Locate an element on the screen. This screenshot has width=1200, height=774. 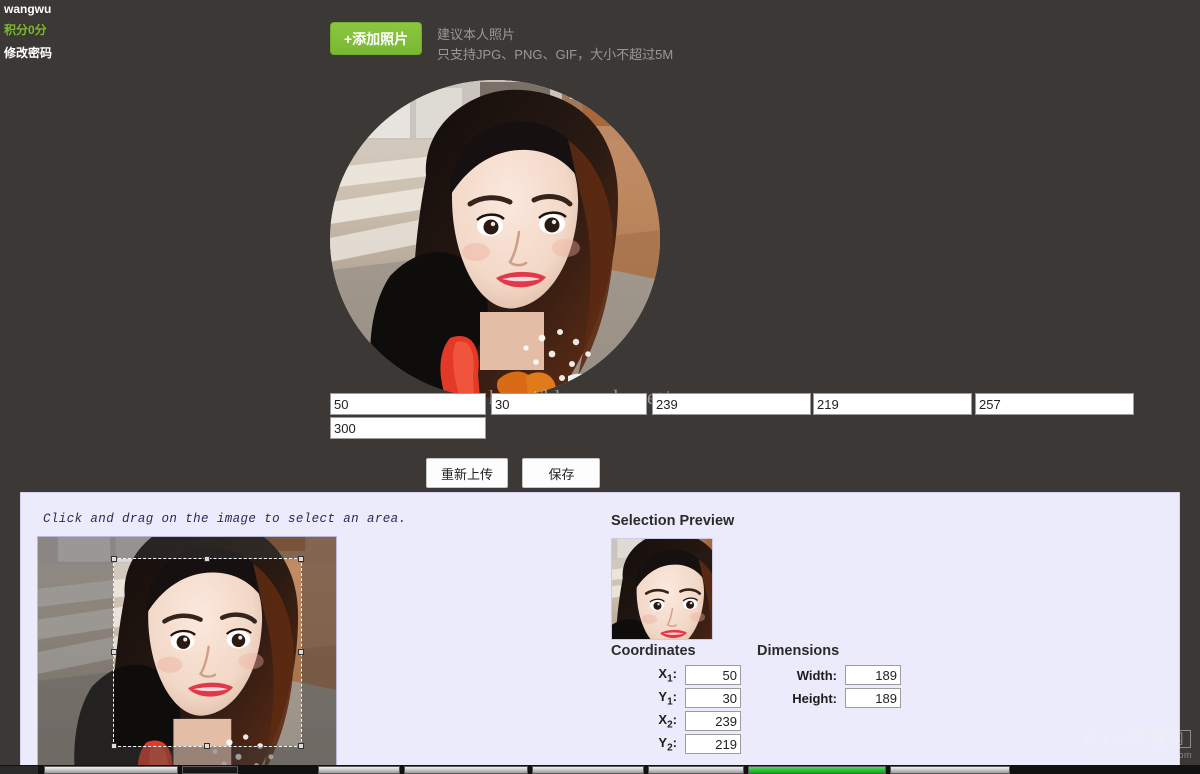
crop-selection-image is located at coordinates (207, 652).